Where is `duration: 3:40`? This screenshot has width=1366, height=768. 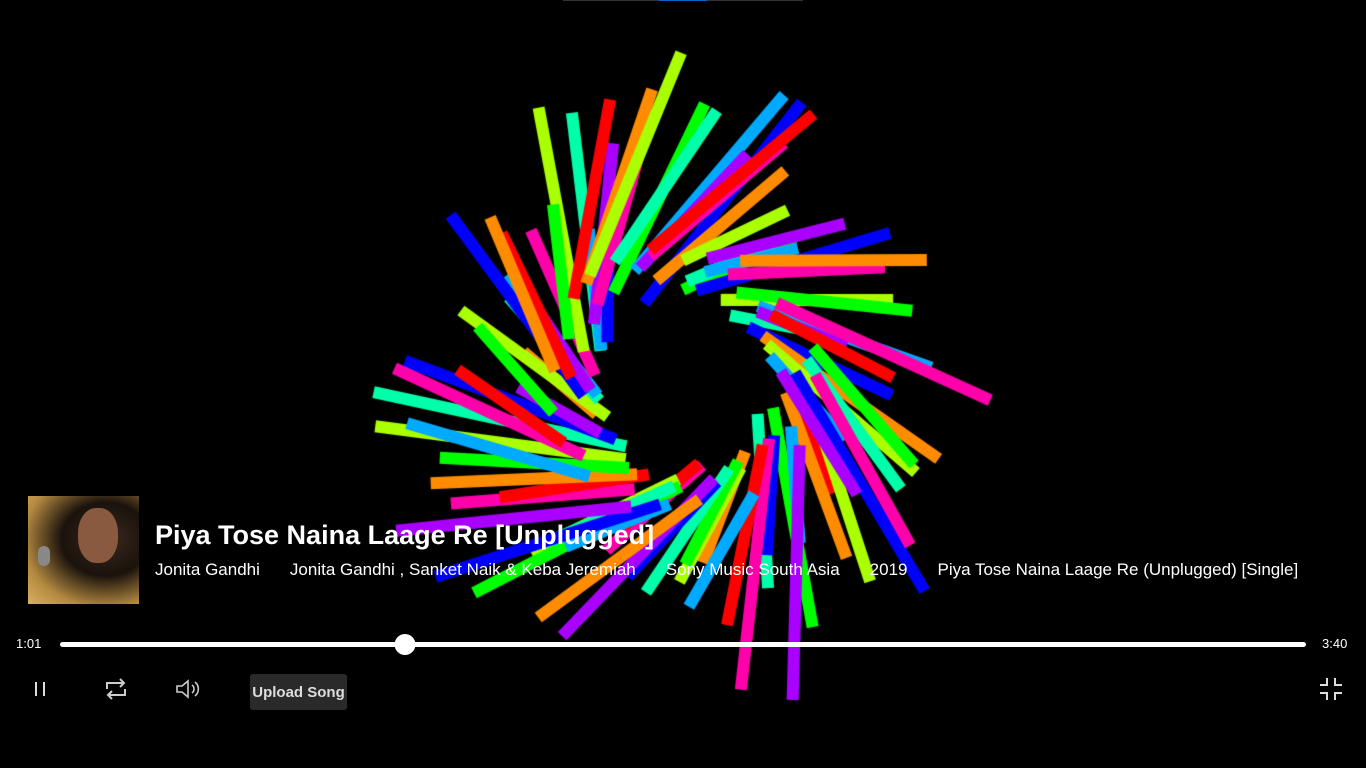
duration: 3:40 is located at coordinates (1335, 643).